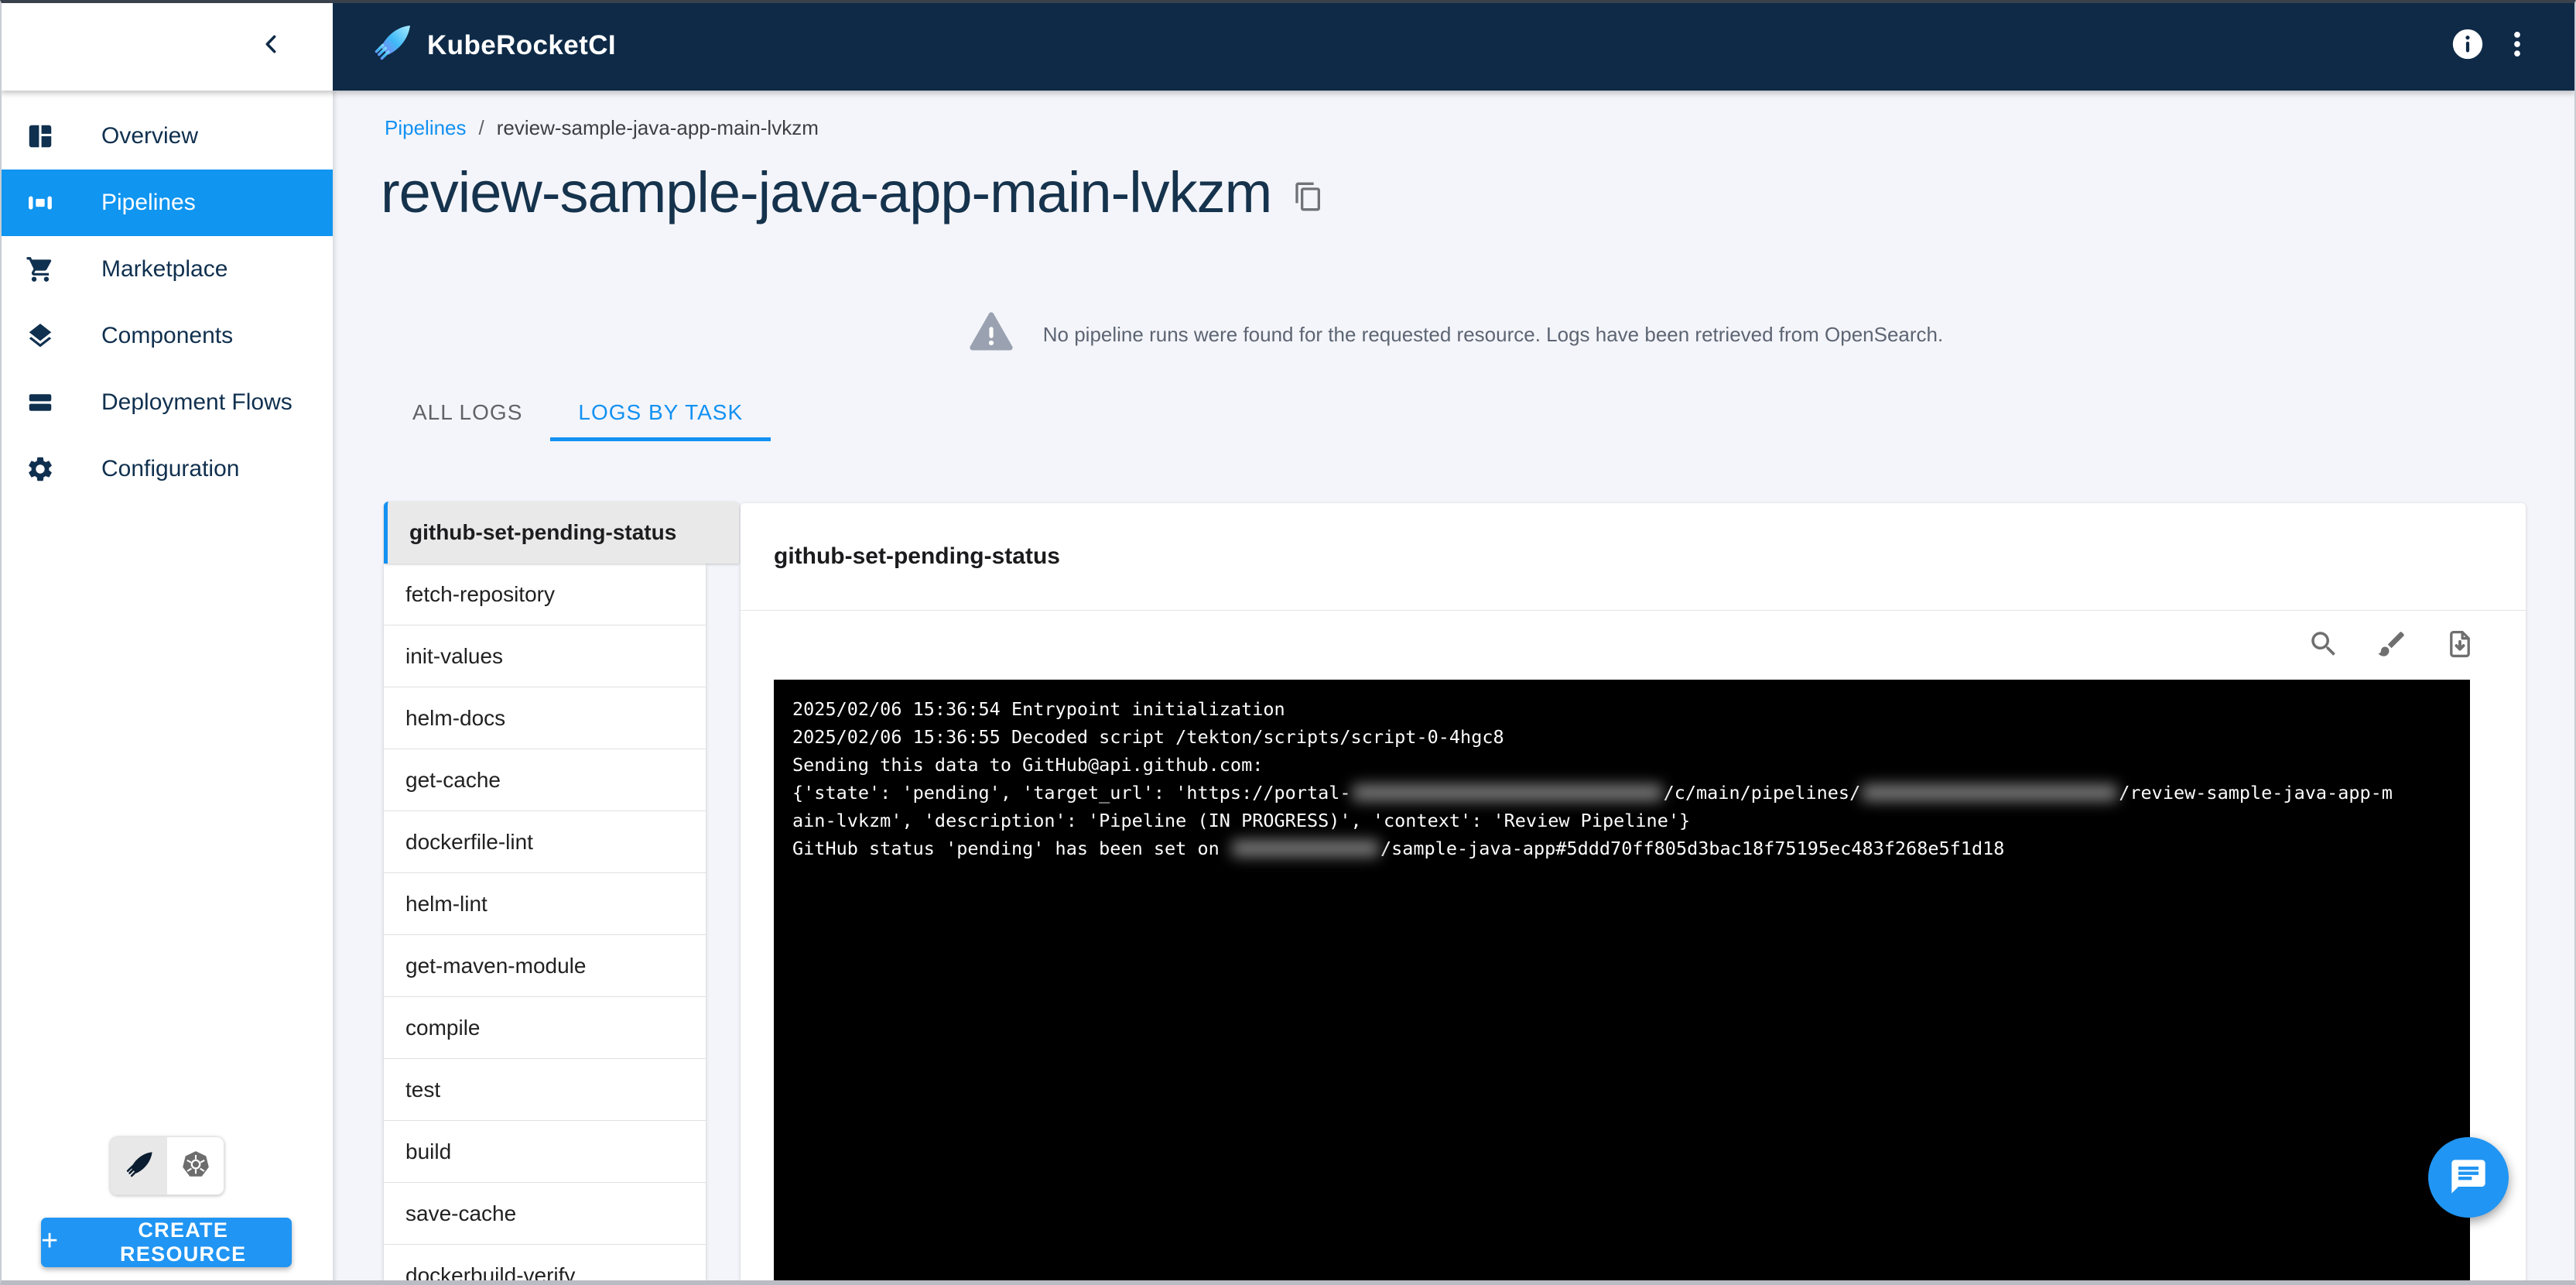  I want to click on kebab-menu-icon, so click(2517, 45).